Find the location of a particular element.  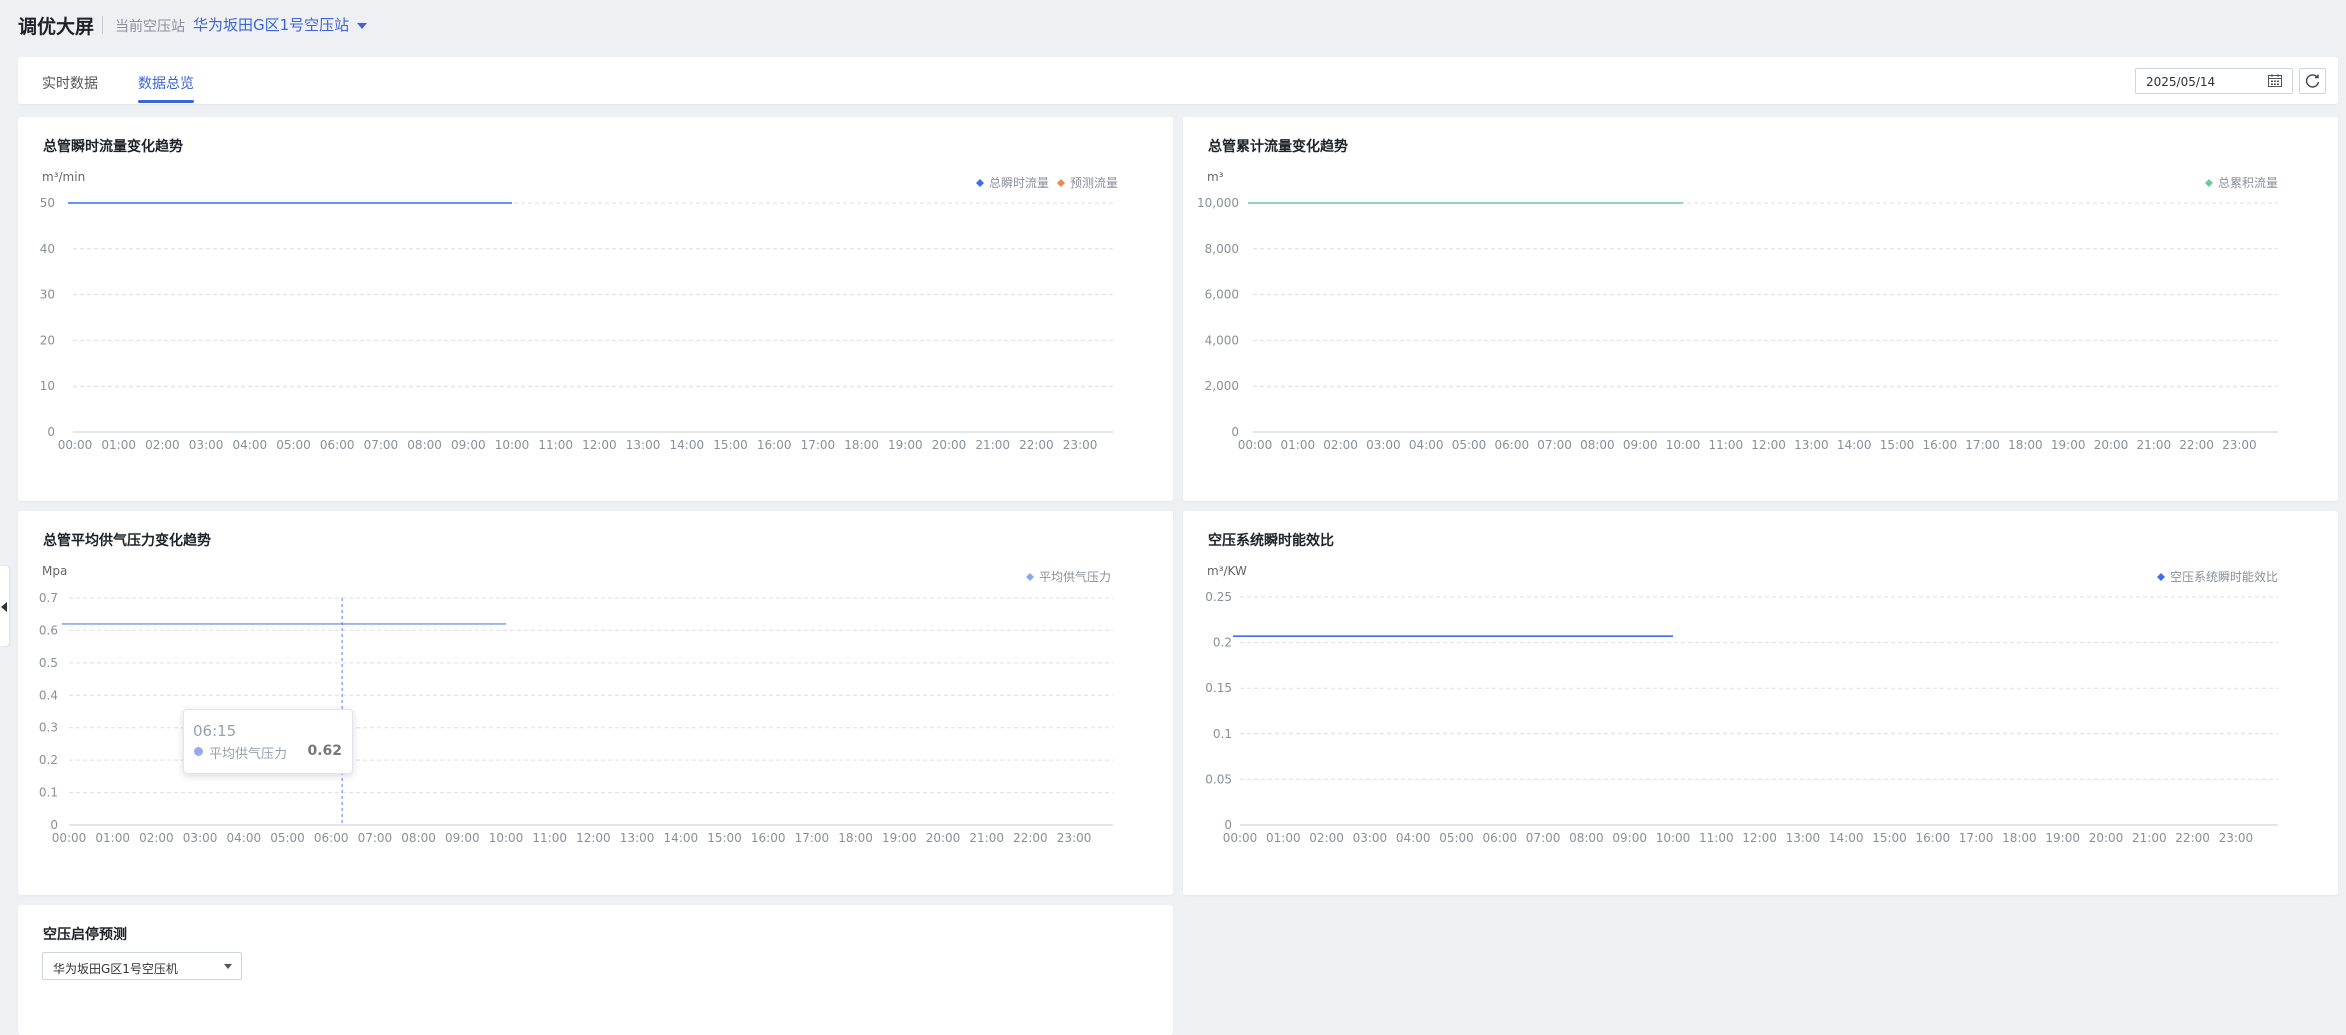

y-axis-unit: m³ is located at coordinates (1215, 177).